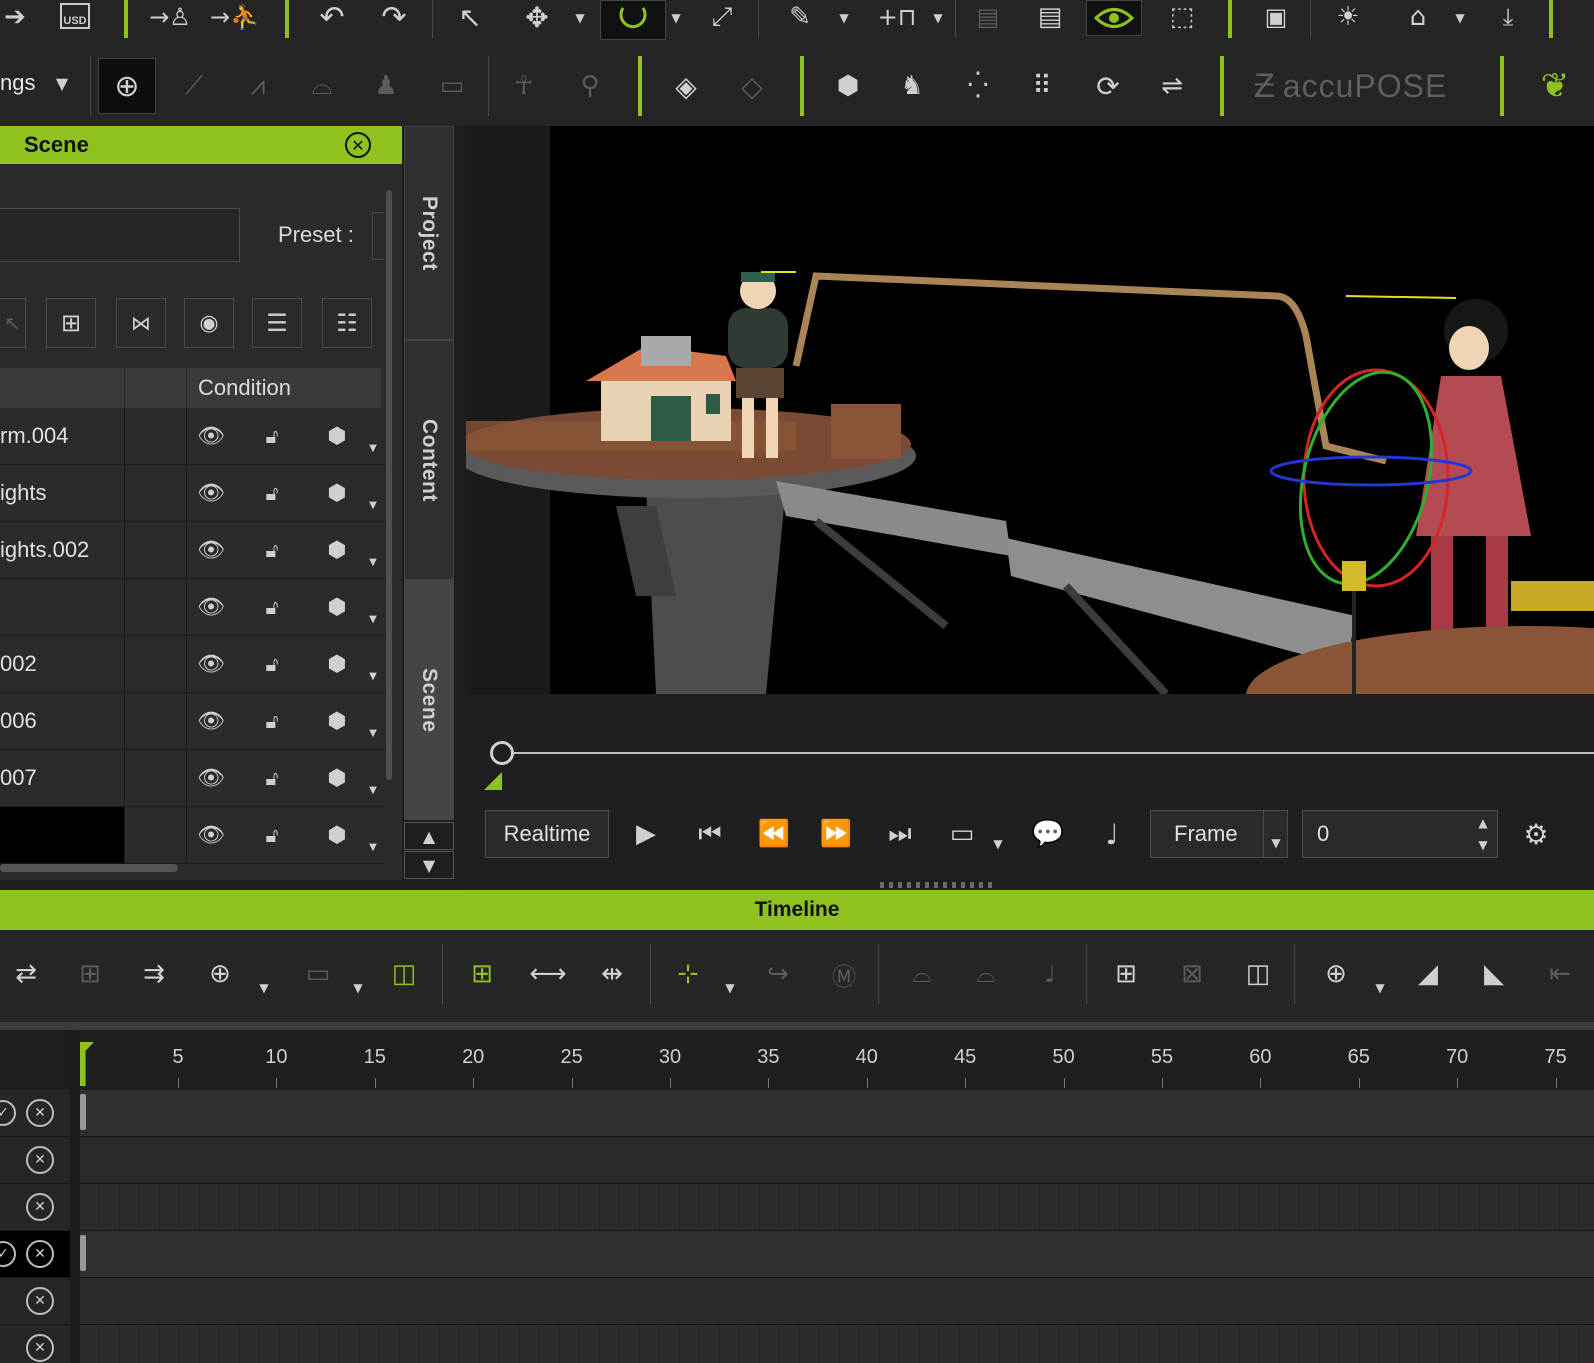 This screenshot has height=1363, width=1594. I want to click on table-row: ights.002 👁 🔓︎ ⬢ ▼, so click(192, 550).